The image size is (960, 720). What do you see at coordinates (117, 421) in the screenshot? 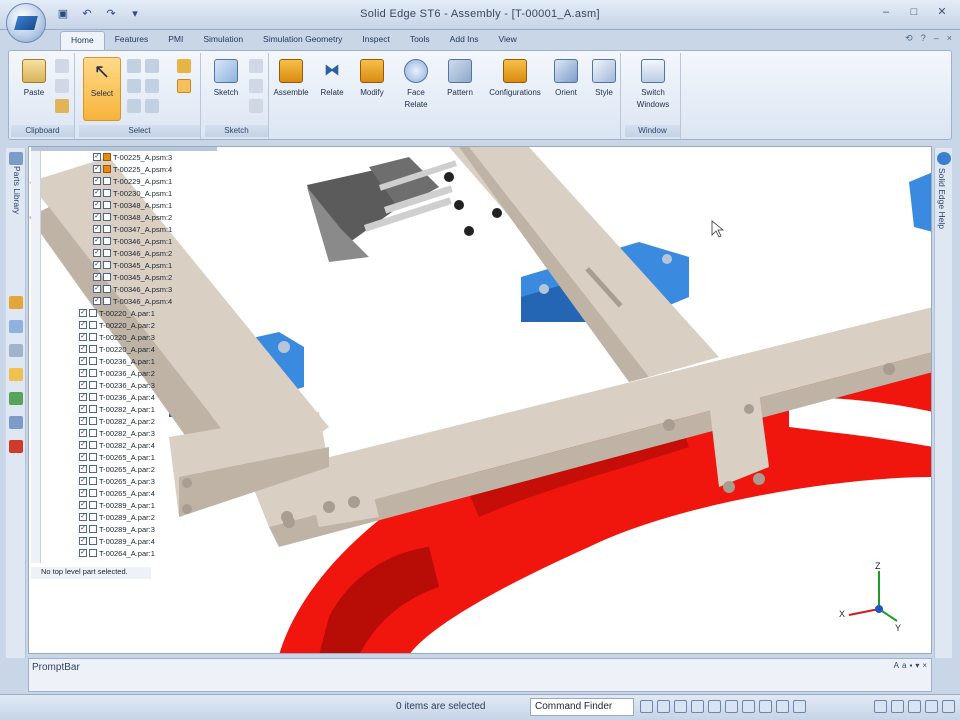
I see `tree-item: ✓ T-00282_A.par:2` at bounding box center [117, 421].